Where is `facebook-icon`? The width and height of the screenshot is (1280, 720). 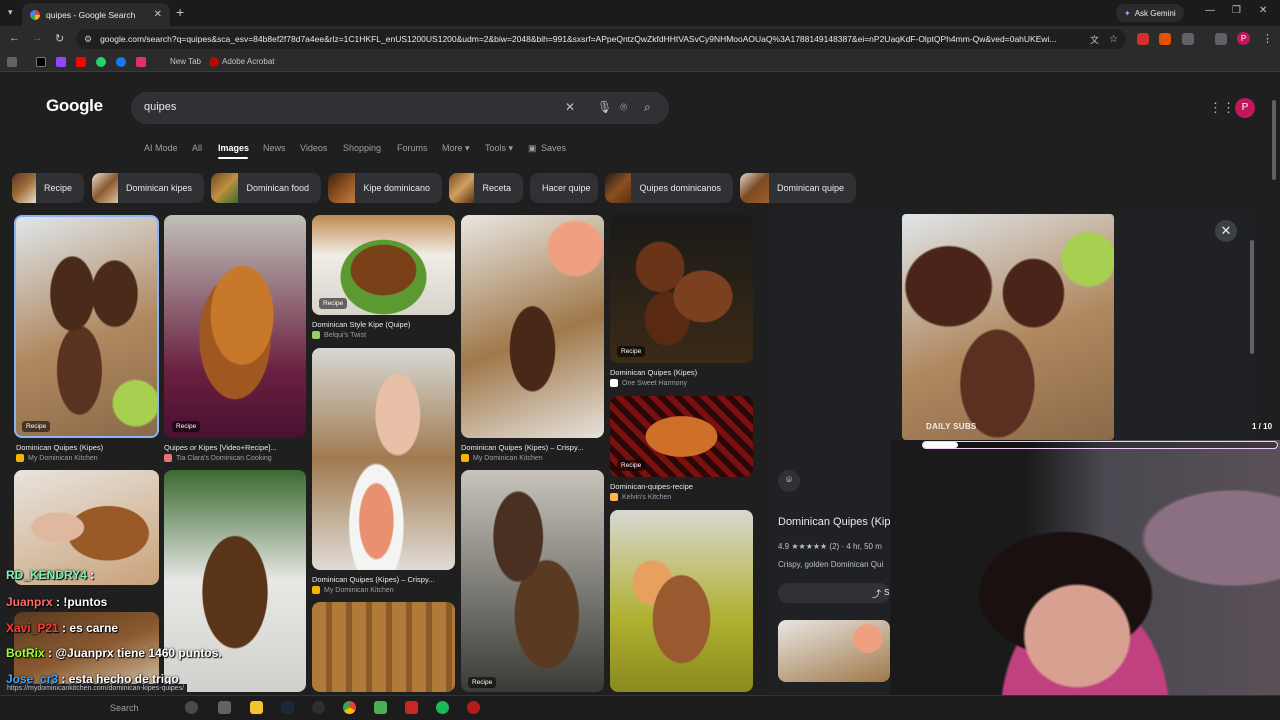 facebook-icon is located at coordinates (121, 62).